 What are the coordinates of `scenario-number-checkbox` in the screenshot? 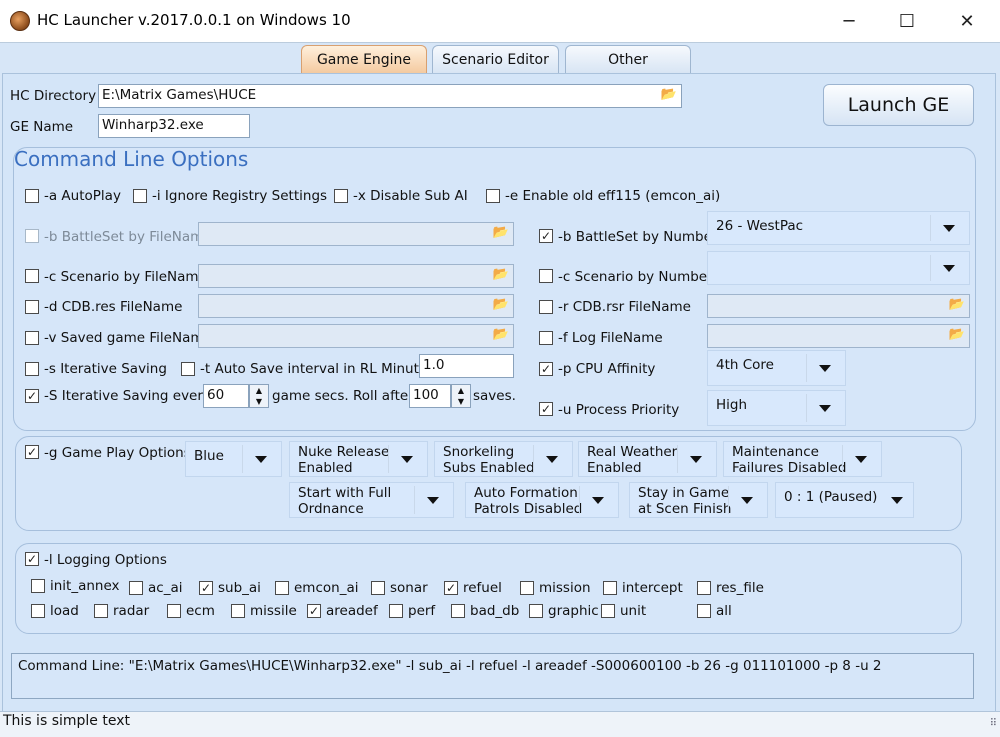 It's located at (546, 276).